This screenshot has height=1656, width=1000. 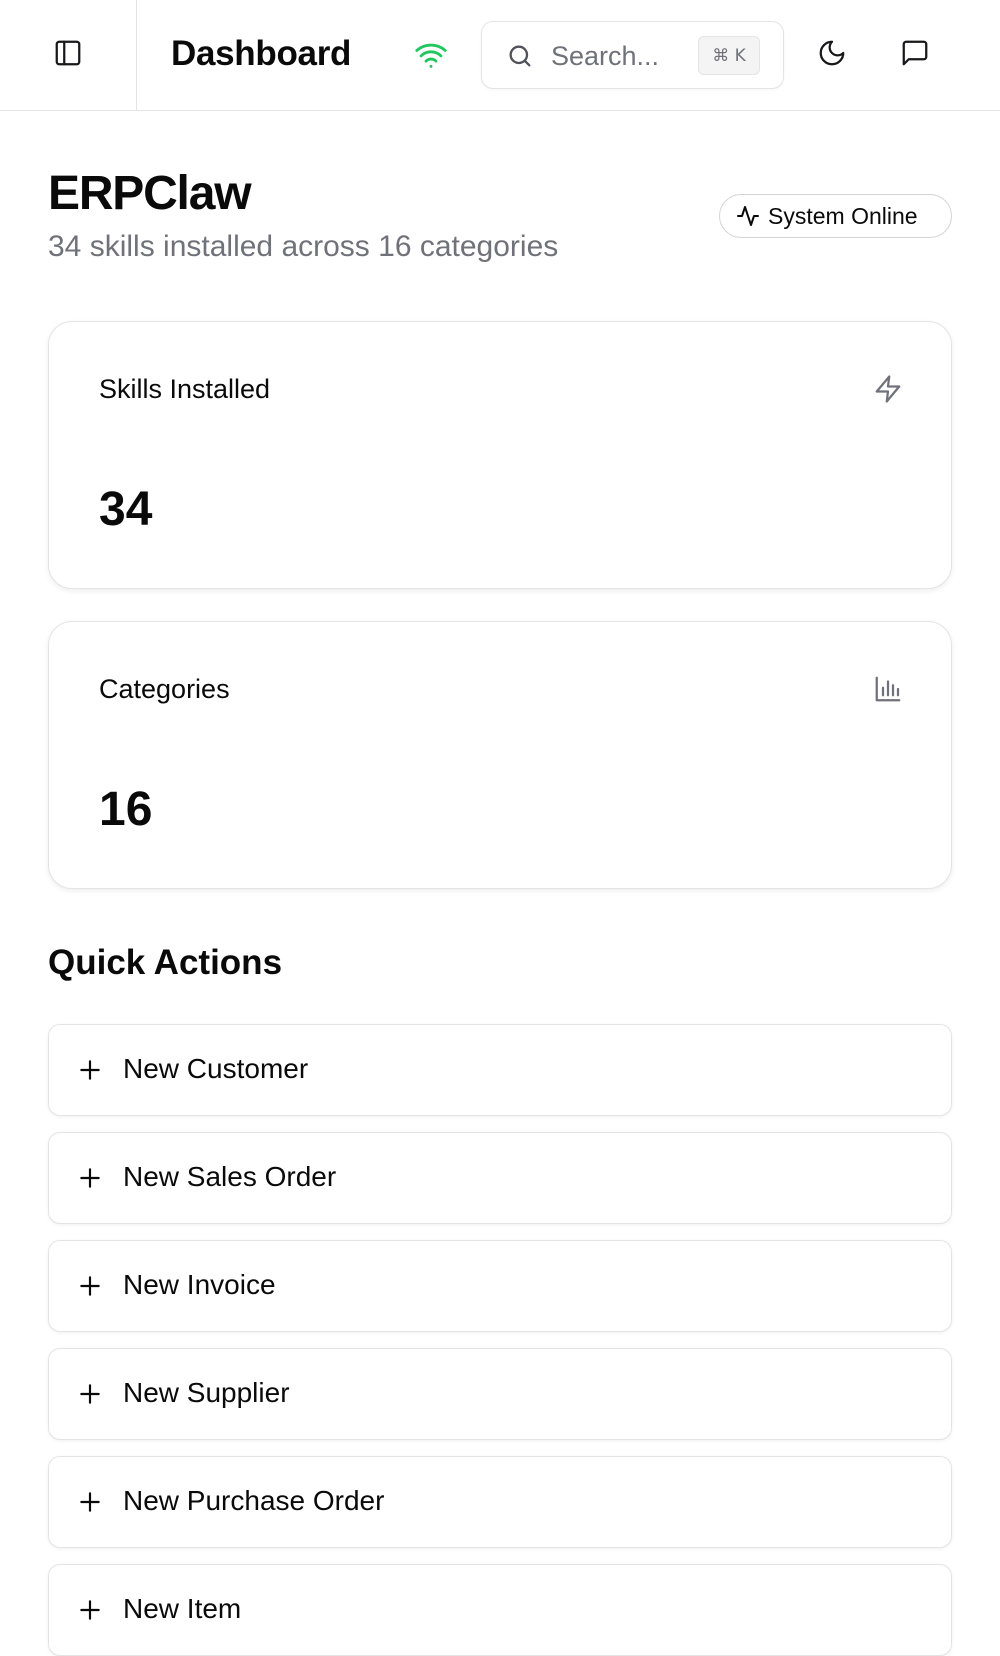 What do you see at coordinates (843, 215) in the screenshot?
I see `status-label: System Online` at bounding box center [843, 215].